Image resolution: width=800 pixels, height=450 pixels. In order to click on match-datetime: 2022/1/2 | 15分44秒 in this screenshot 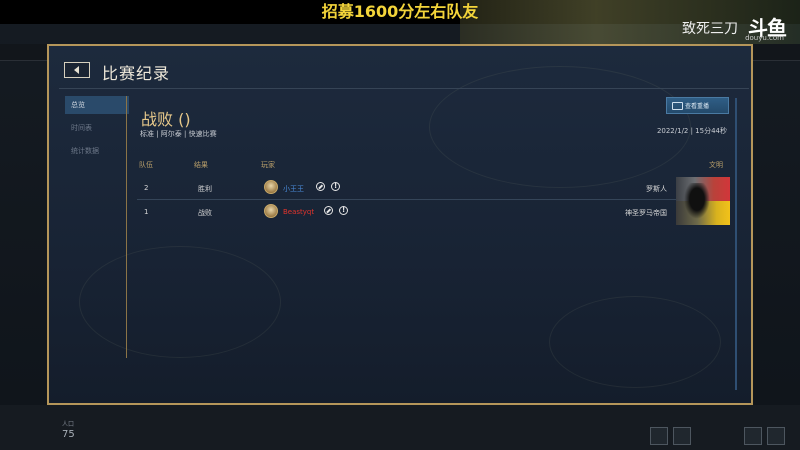, I will do `click(691, 131)`.